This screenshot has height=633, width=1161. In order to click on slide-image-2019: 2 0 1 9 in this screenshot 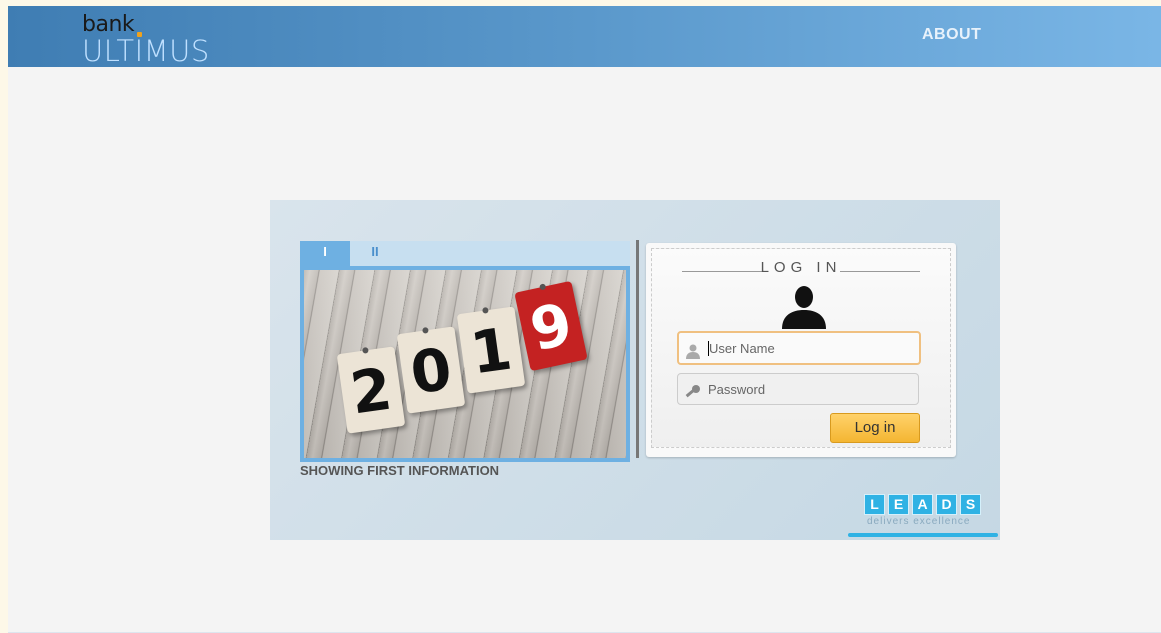, I will do `click(465, 364)`.